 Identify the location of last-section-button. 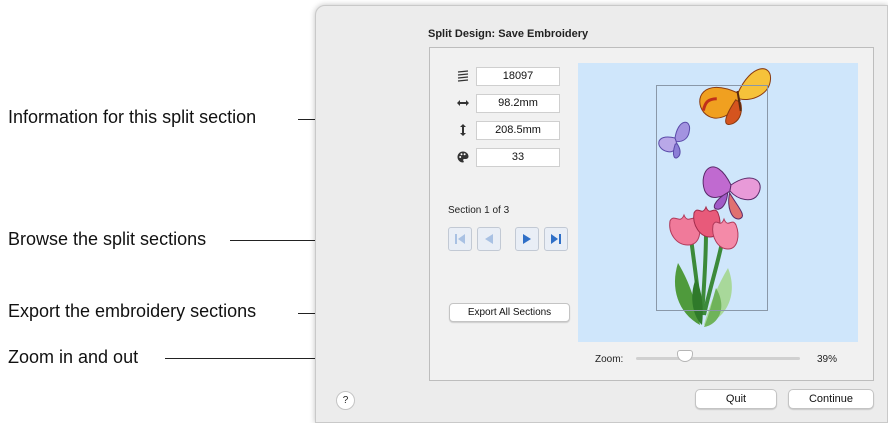
(556, 239).